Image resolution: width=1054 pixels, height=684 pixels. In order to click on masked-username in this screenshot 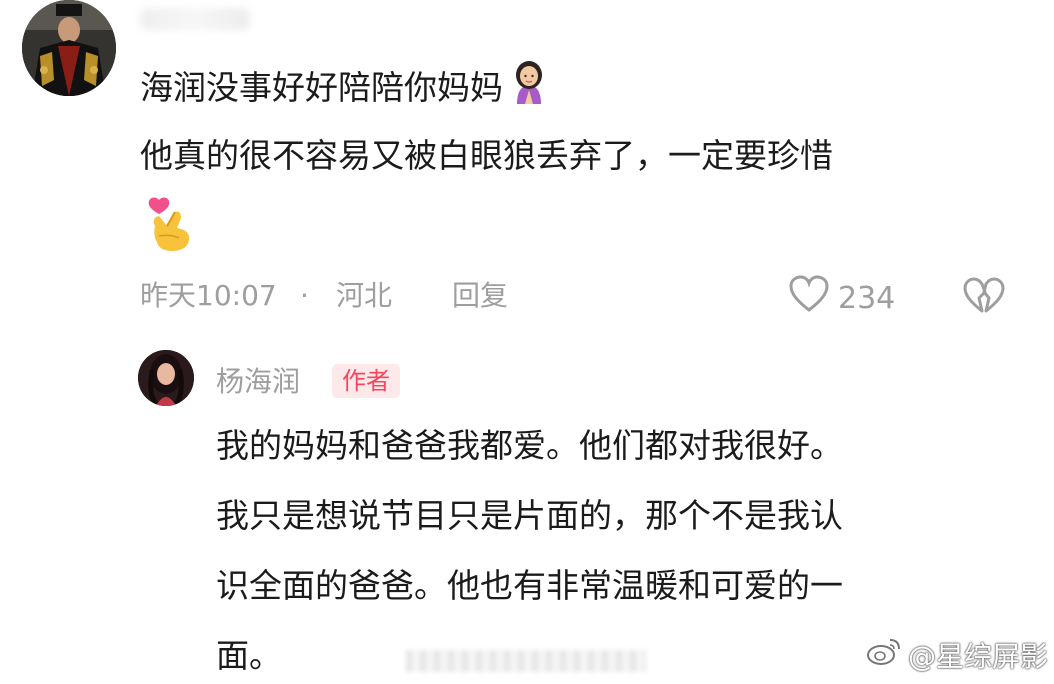, I will do `click(195, 19)`.